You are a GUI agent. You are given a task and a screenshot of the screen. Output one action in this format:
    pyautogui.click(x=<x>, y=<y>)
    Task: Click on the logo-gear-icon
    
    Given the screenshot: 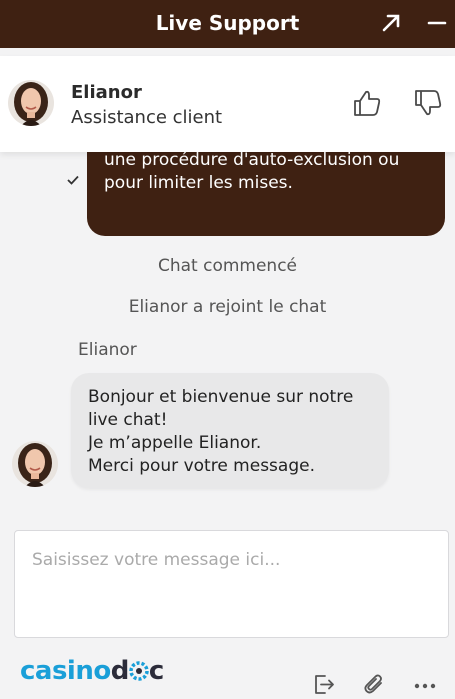 What is the action you would take?
    pyautogui.click(x=139, y=671)
    